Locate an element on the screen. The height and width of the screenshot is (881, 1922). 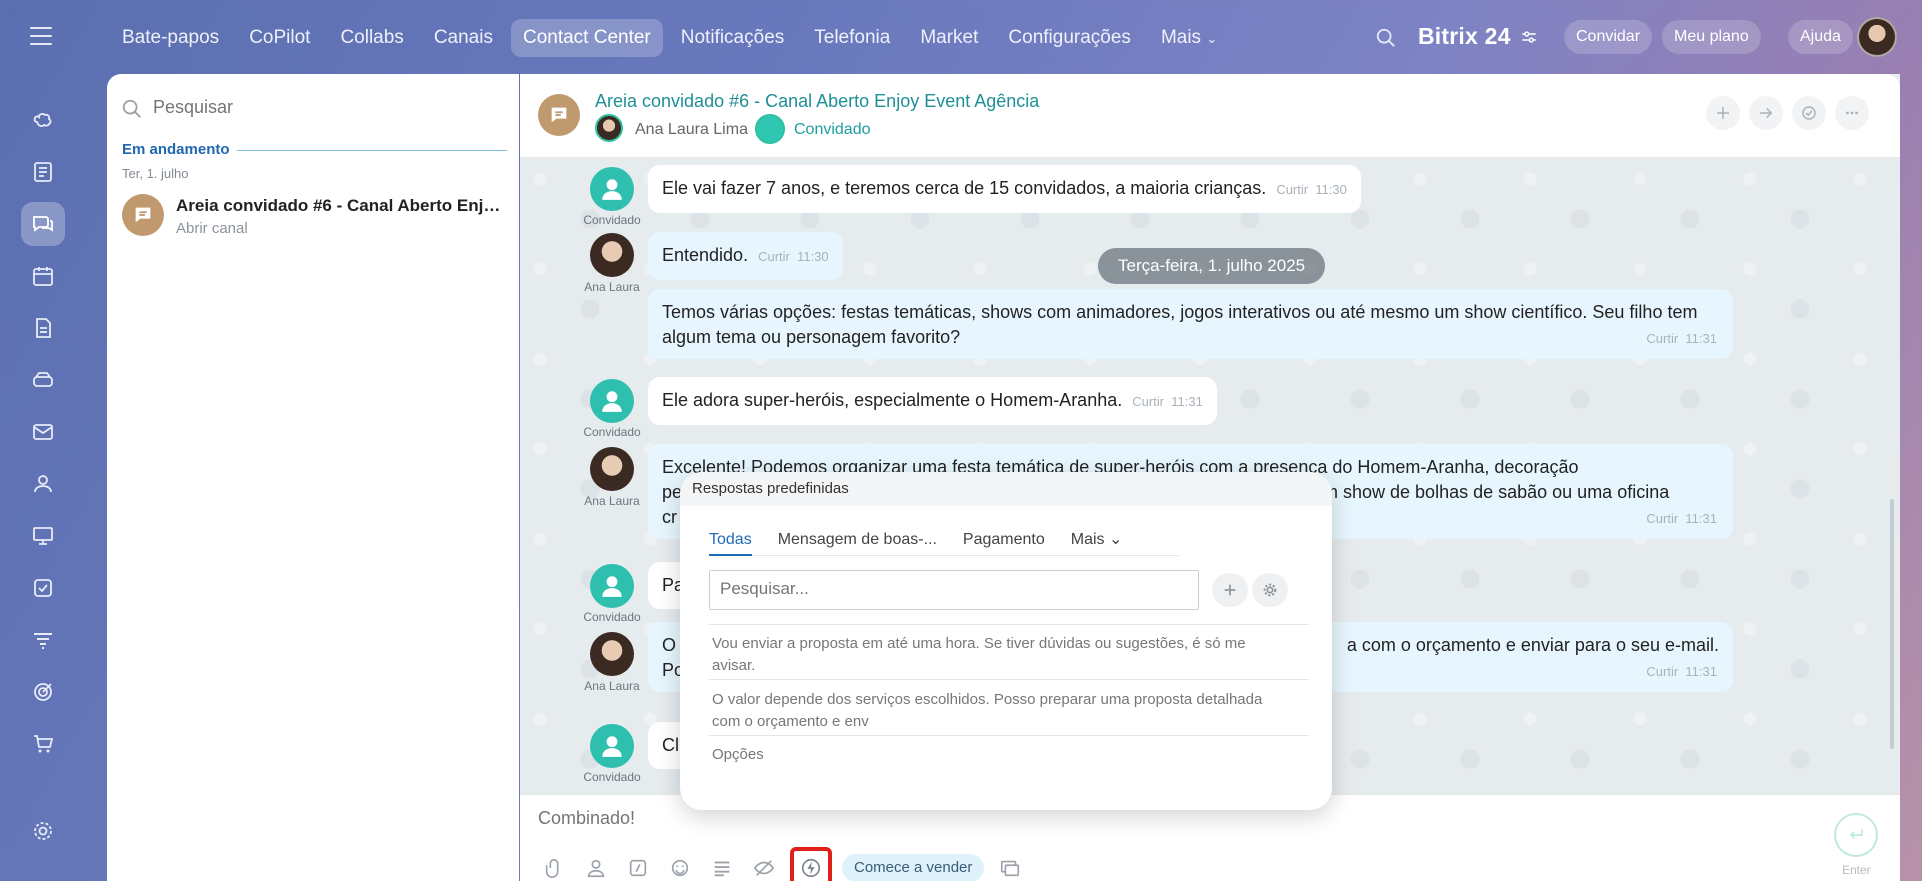
crm-icon is located at coordinates (43, 640).